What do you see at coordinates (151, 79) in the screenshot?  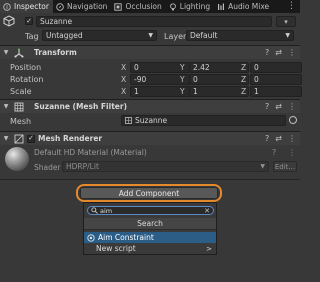 I see `rotation-row: Rotation X -90 Y 0 Z 0` at bounding box center [151, 79].